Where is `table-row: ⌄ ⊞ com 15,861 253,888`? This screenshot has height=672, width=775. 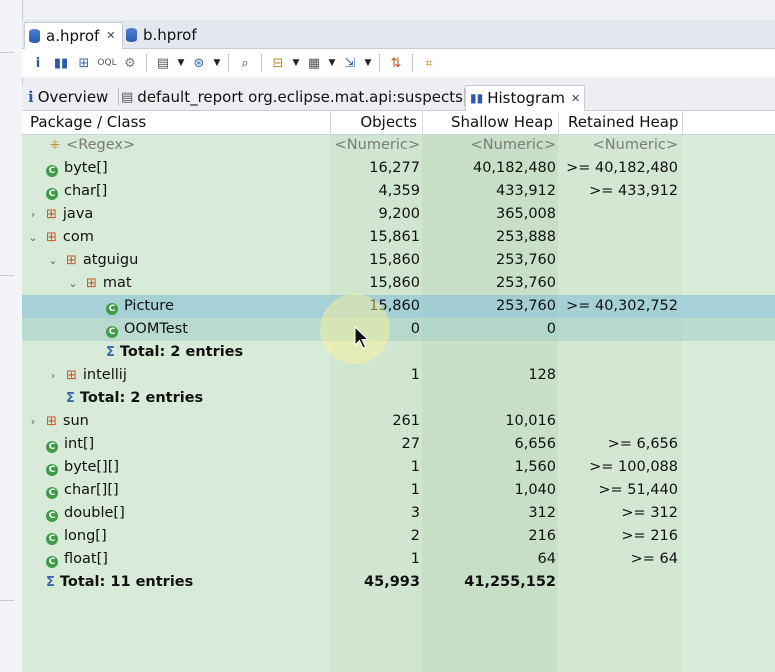
table-row: ⌄ ⊞ com 15,861 253,888 is located at coordinates (398, 237).